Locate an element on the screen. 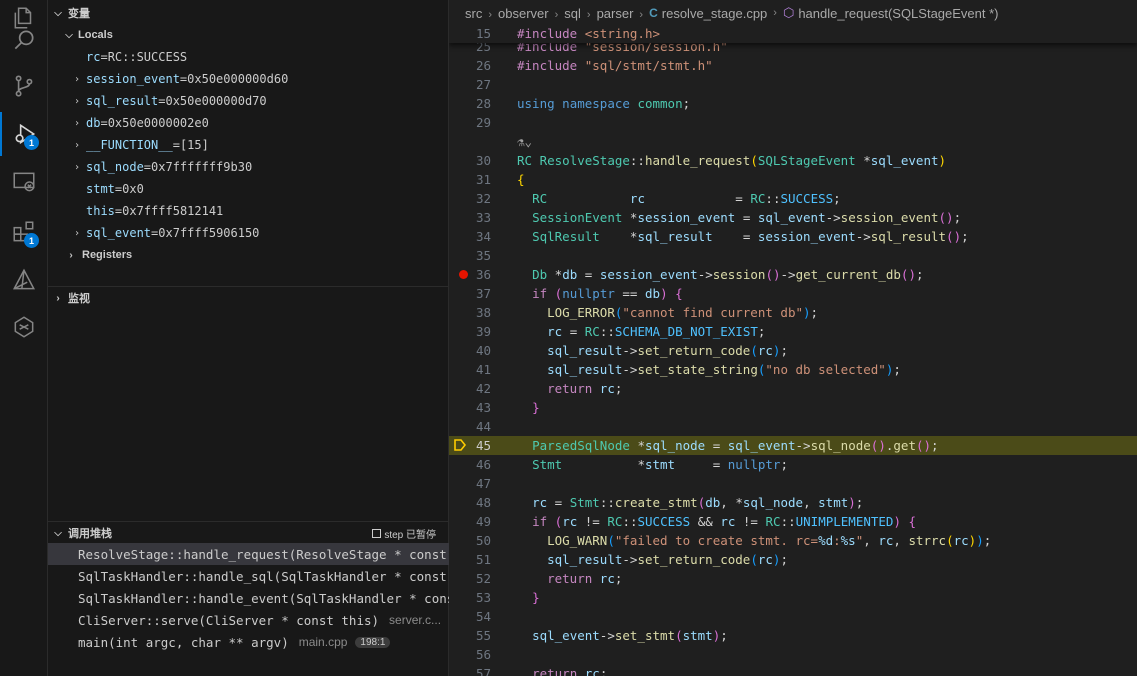 This screenshot has width=1137, height=676. variable-row: rc = RC::SUCCESS is located at coordinates (259, 57).